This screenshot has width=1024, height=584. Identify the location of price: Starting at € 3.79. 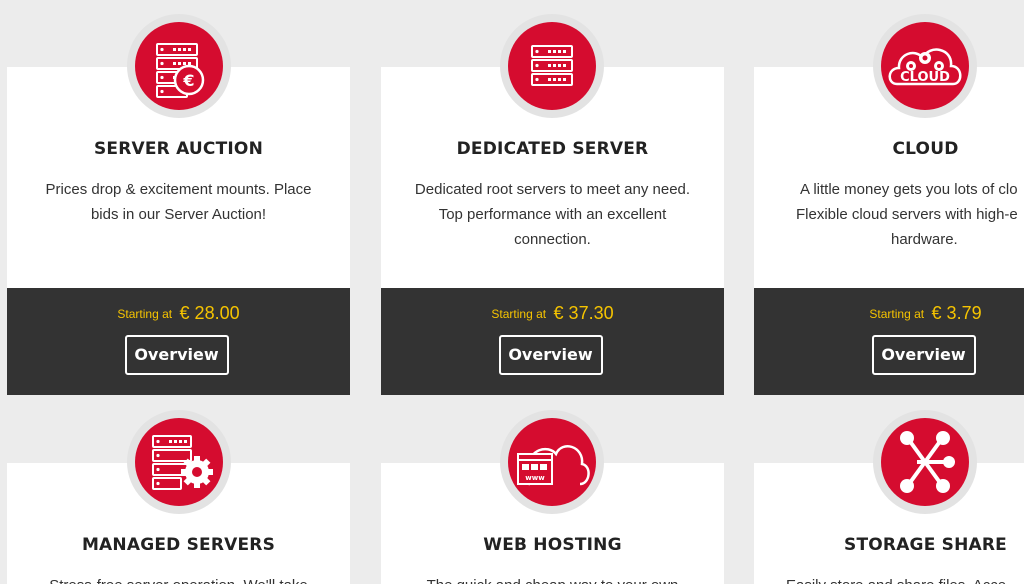
(889, 313).